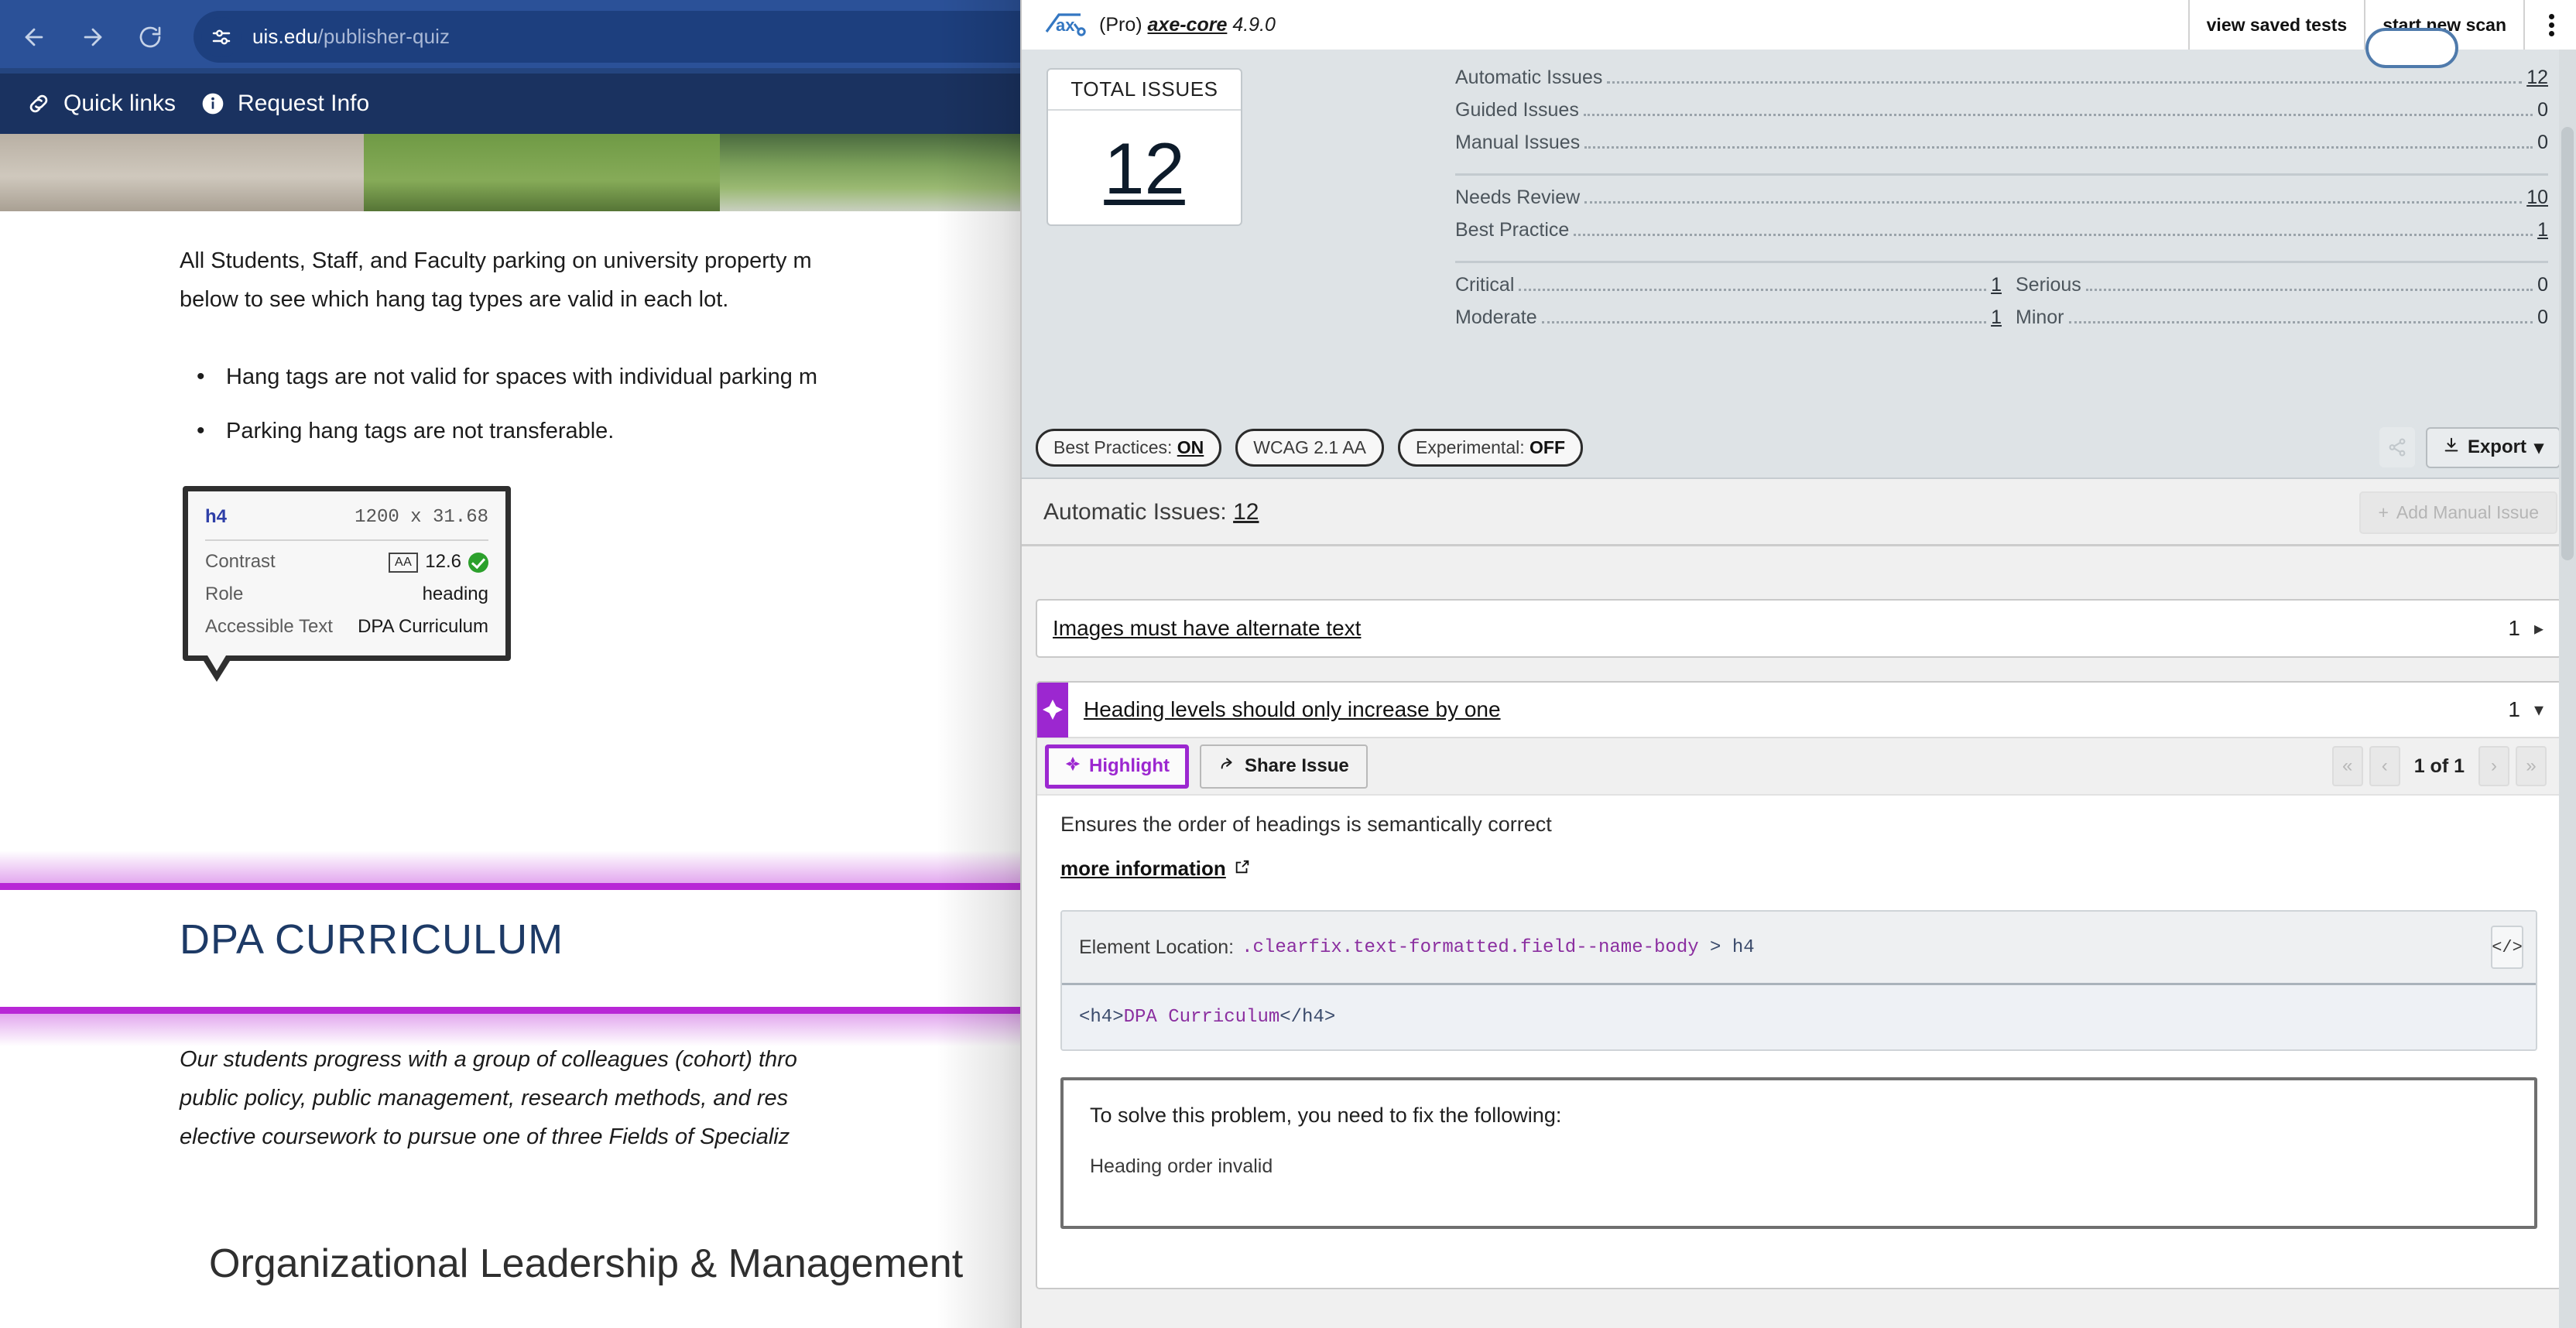 The height and width of the screenshot is (1328, 2576). What do you see at coordinates (2347, 766) in the screenshot?
I see `pager-first-button: «` at bounding box center [2347, 766].